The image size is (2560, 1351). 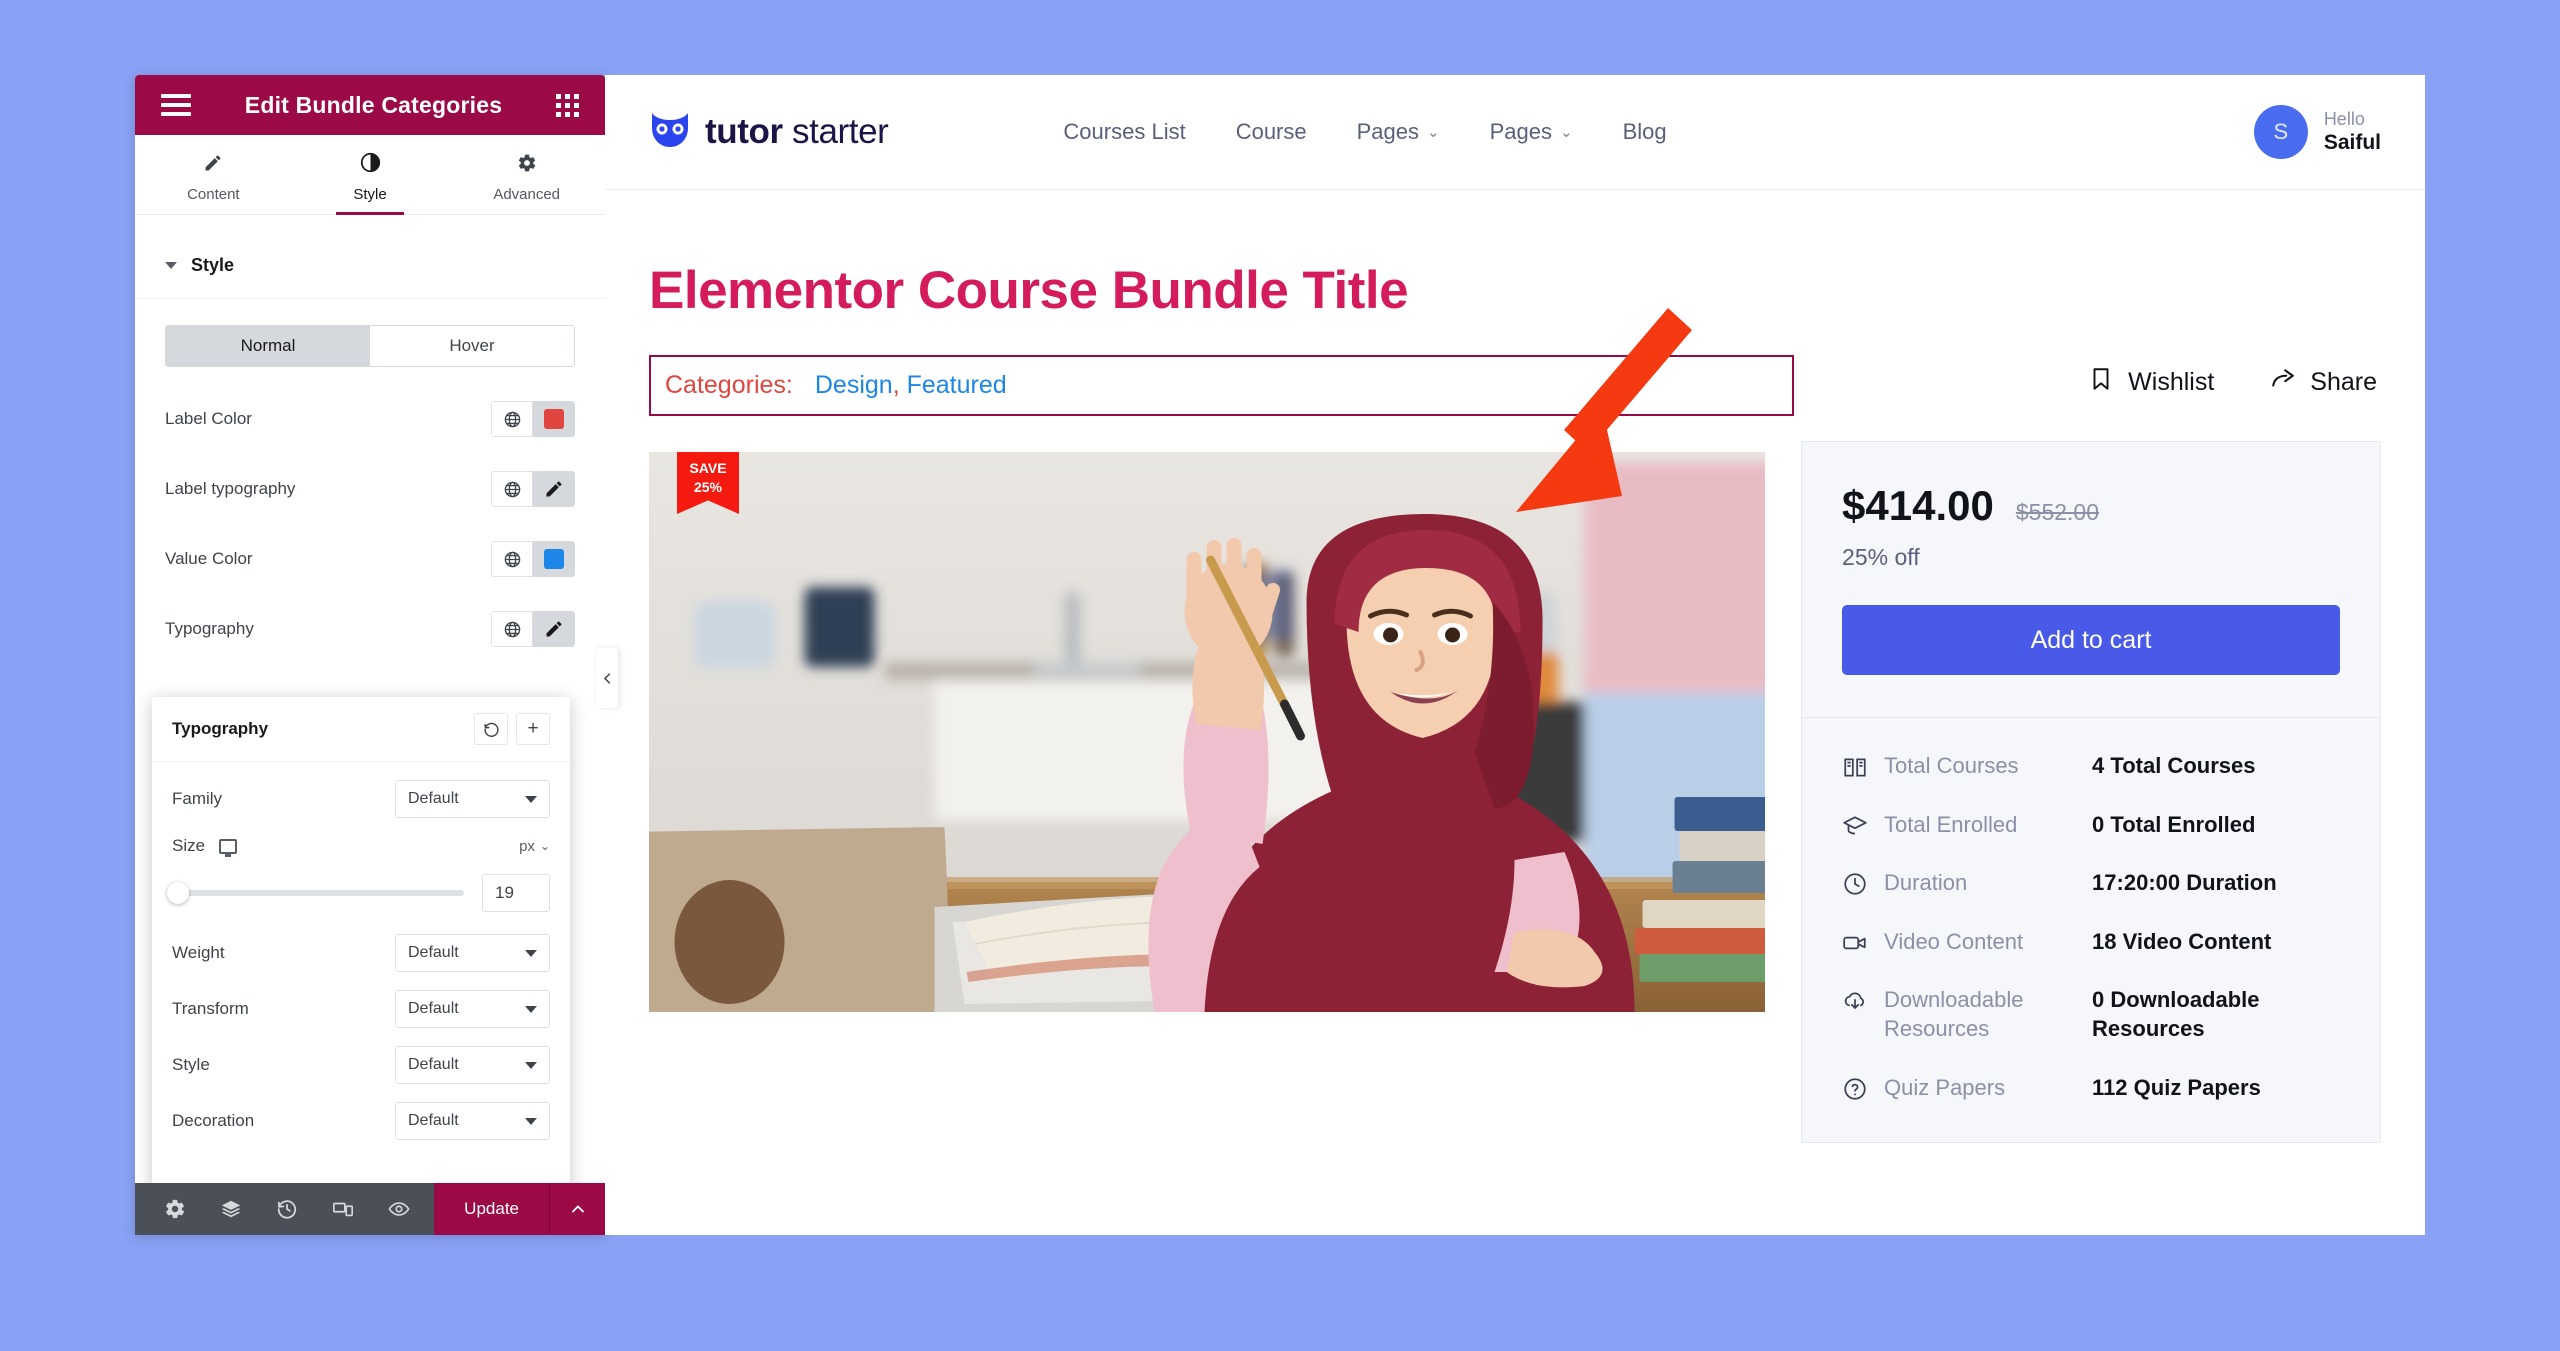 I want to click on brand-light: starter, so click(x=835, y=131).